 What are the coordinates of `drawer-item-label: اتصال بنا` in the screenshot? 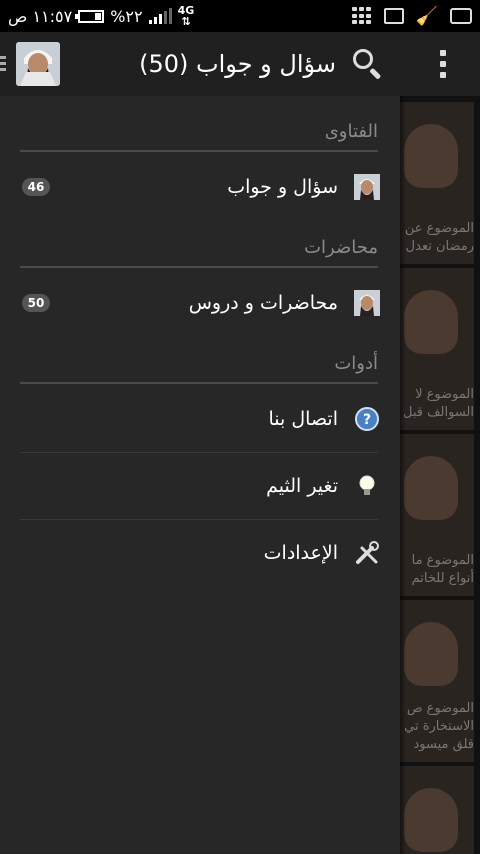 It's located at (303, 419).